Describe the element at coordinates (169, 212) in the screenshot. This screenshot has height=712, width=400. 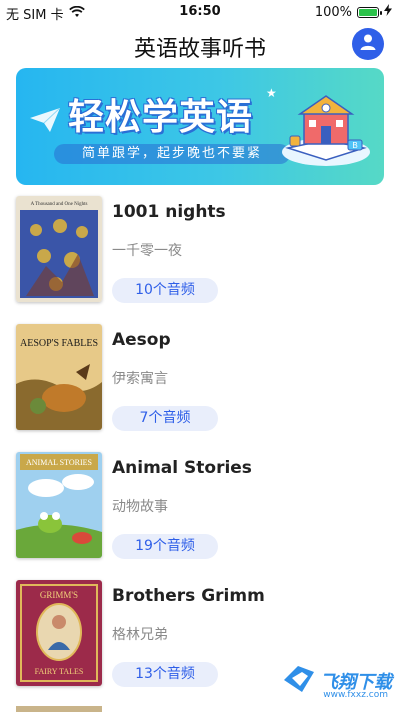
I see `book-title: 1001 nights` at that location.